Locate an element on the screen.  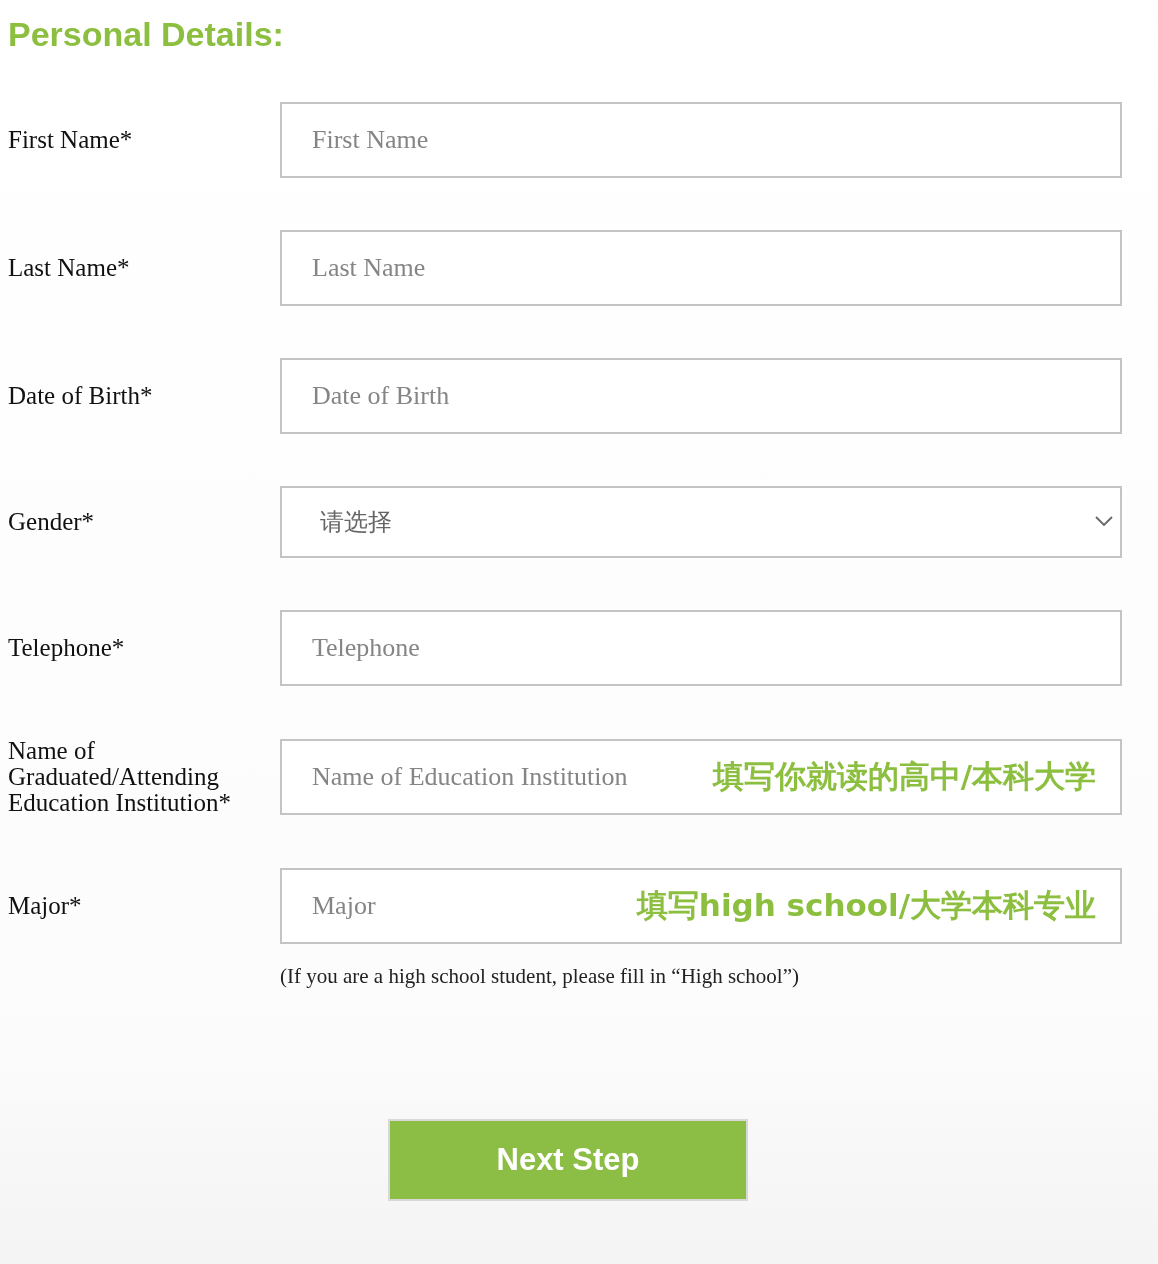
section-heading: Personal Details: is located at coordinates (146, 34).